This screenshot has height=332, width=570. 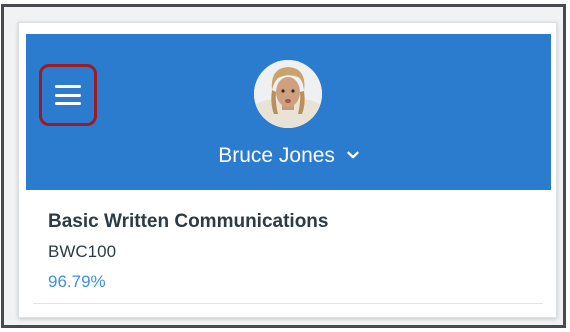 What do you see at coordinates (77, 282) in the screenshot?
I see `course-grade: 96.79%` at bounding box center [77, 282].